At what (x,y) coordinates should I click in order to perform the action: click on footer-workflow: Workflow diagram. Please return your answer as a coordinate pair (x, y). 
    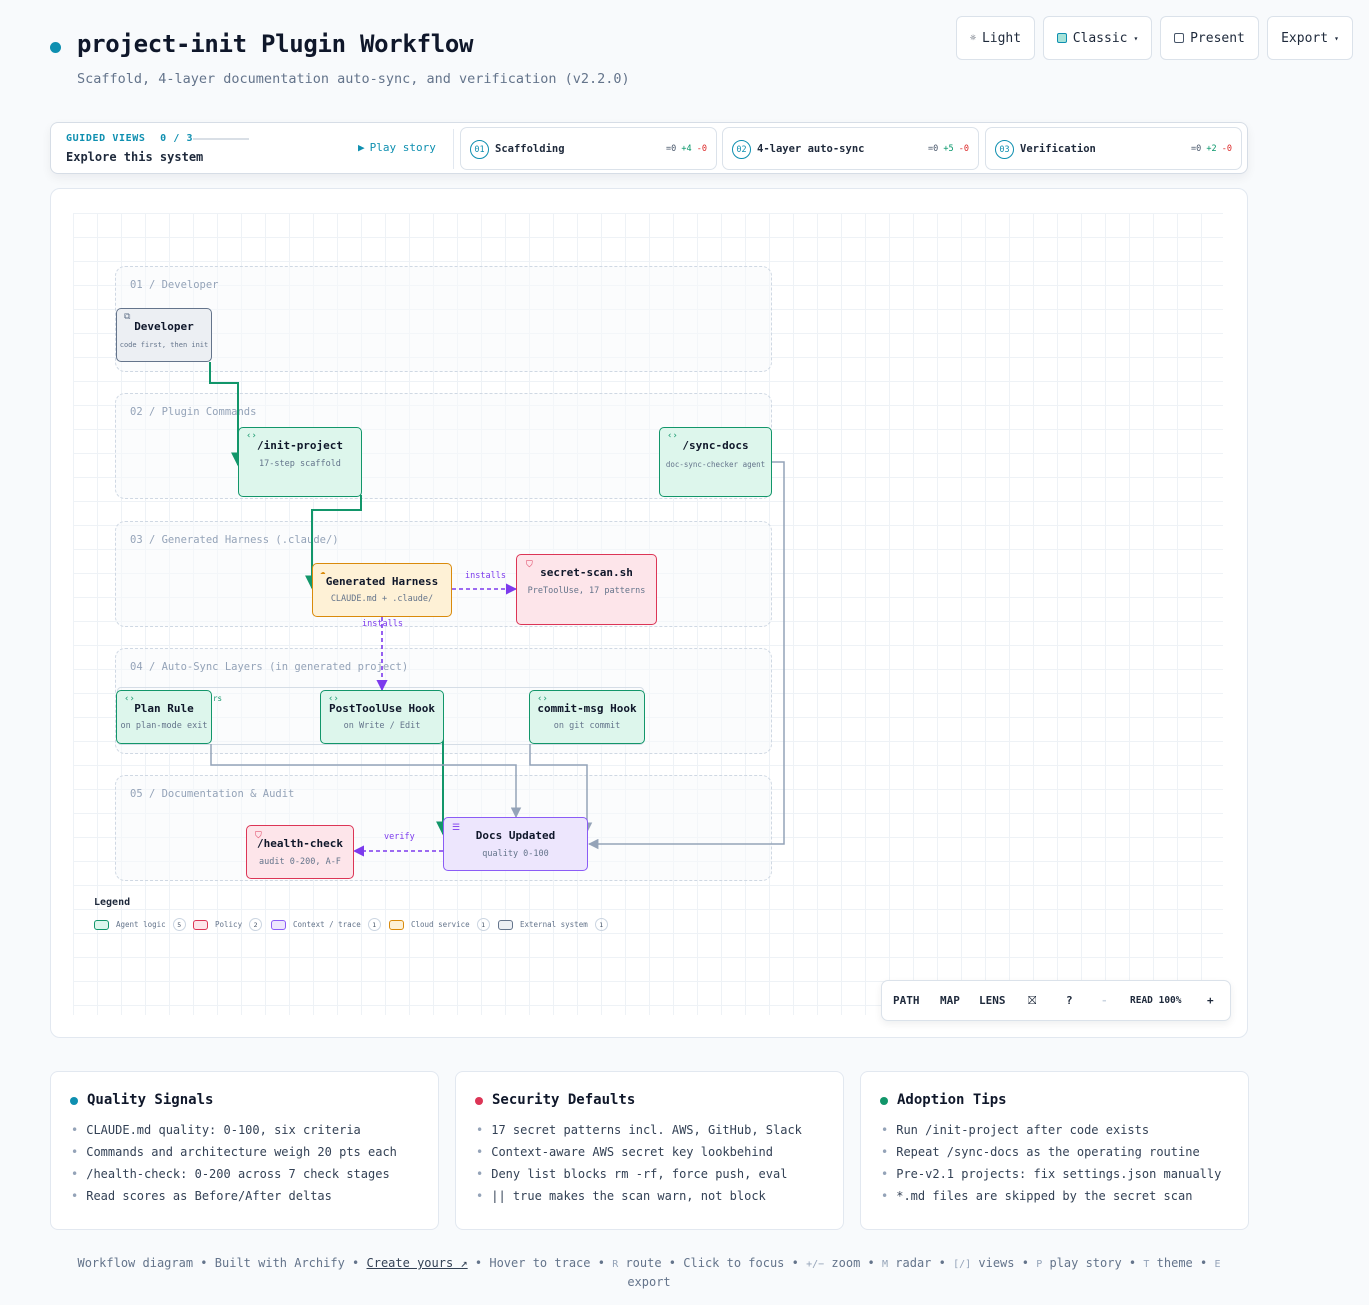
    Looking at the image, I should click on (135, 1263).